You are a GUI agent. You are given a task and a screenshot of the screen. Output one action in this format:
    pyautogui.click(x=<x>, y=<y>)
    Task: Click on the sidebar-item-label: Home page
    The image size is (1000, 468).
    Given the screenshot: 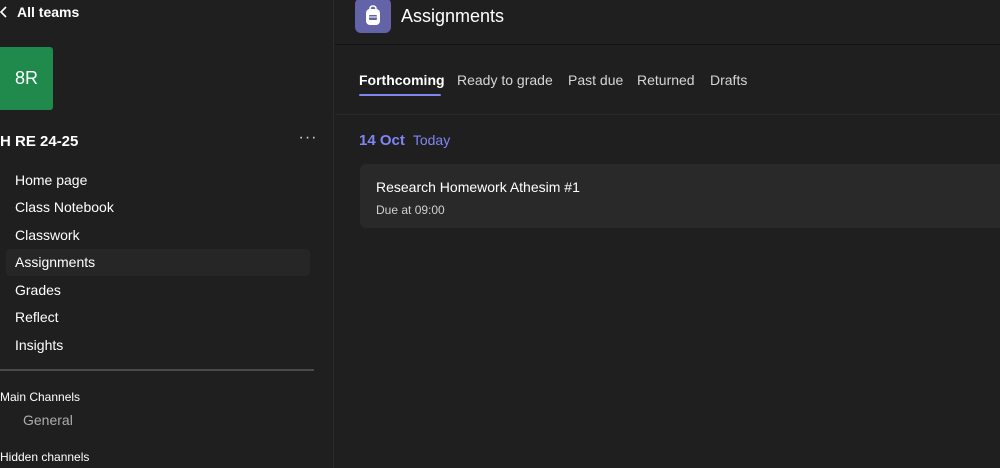 What is the action you would take?
    pyautogui.click(x=51, y=179)
    